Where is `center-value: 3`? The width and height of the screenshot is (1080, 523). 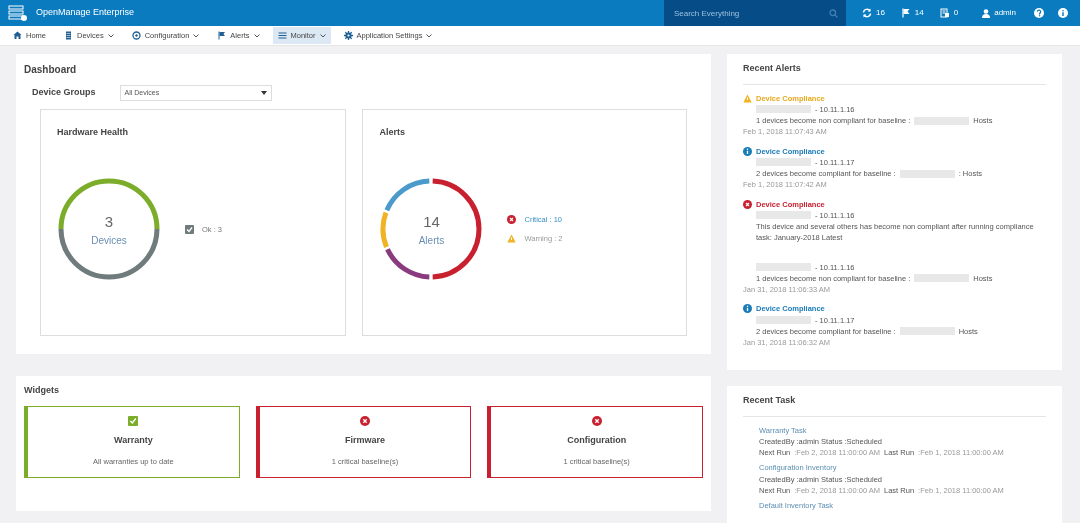
center-value: 3 is located at coordinates (109, 221).